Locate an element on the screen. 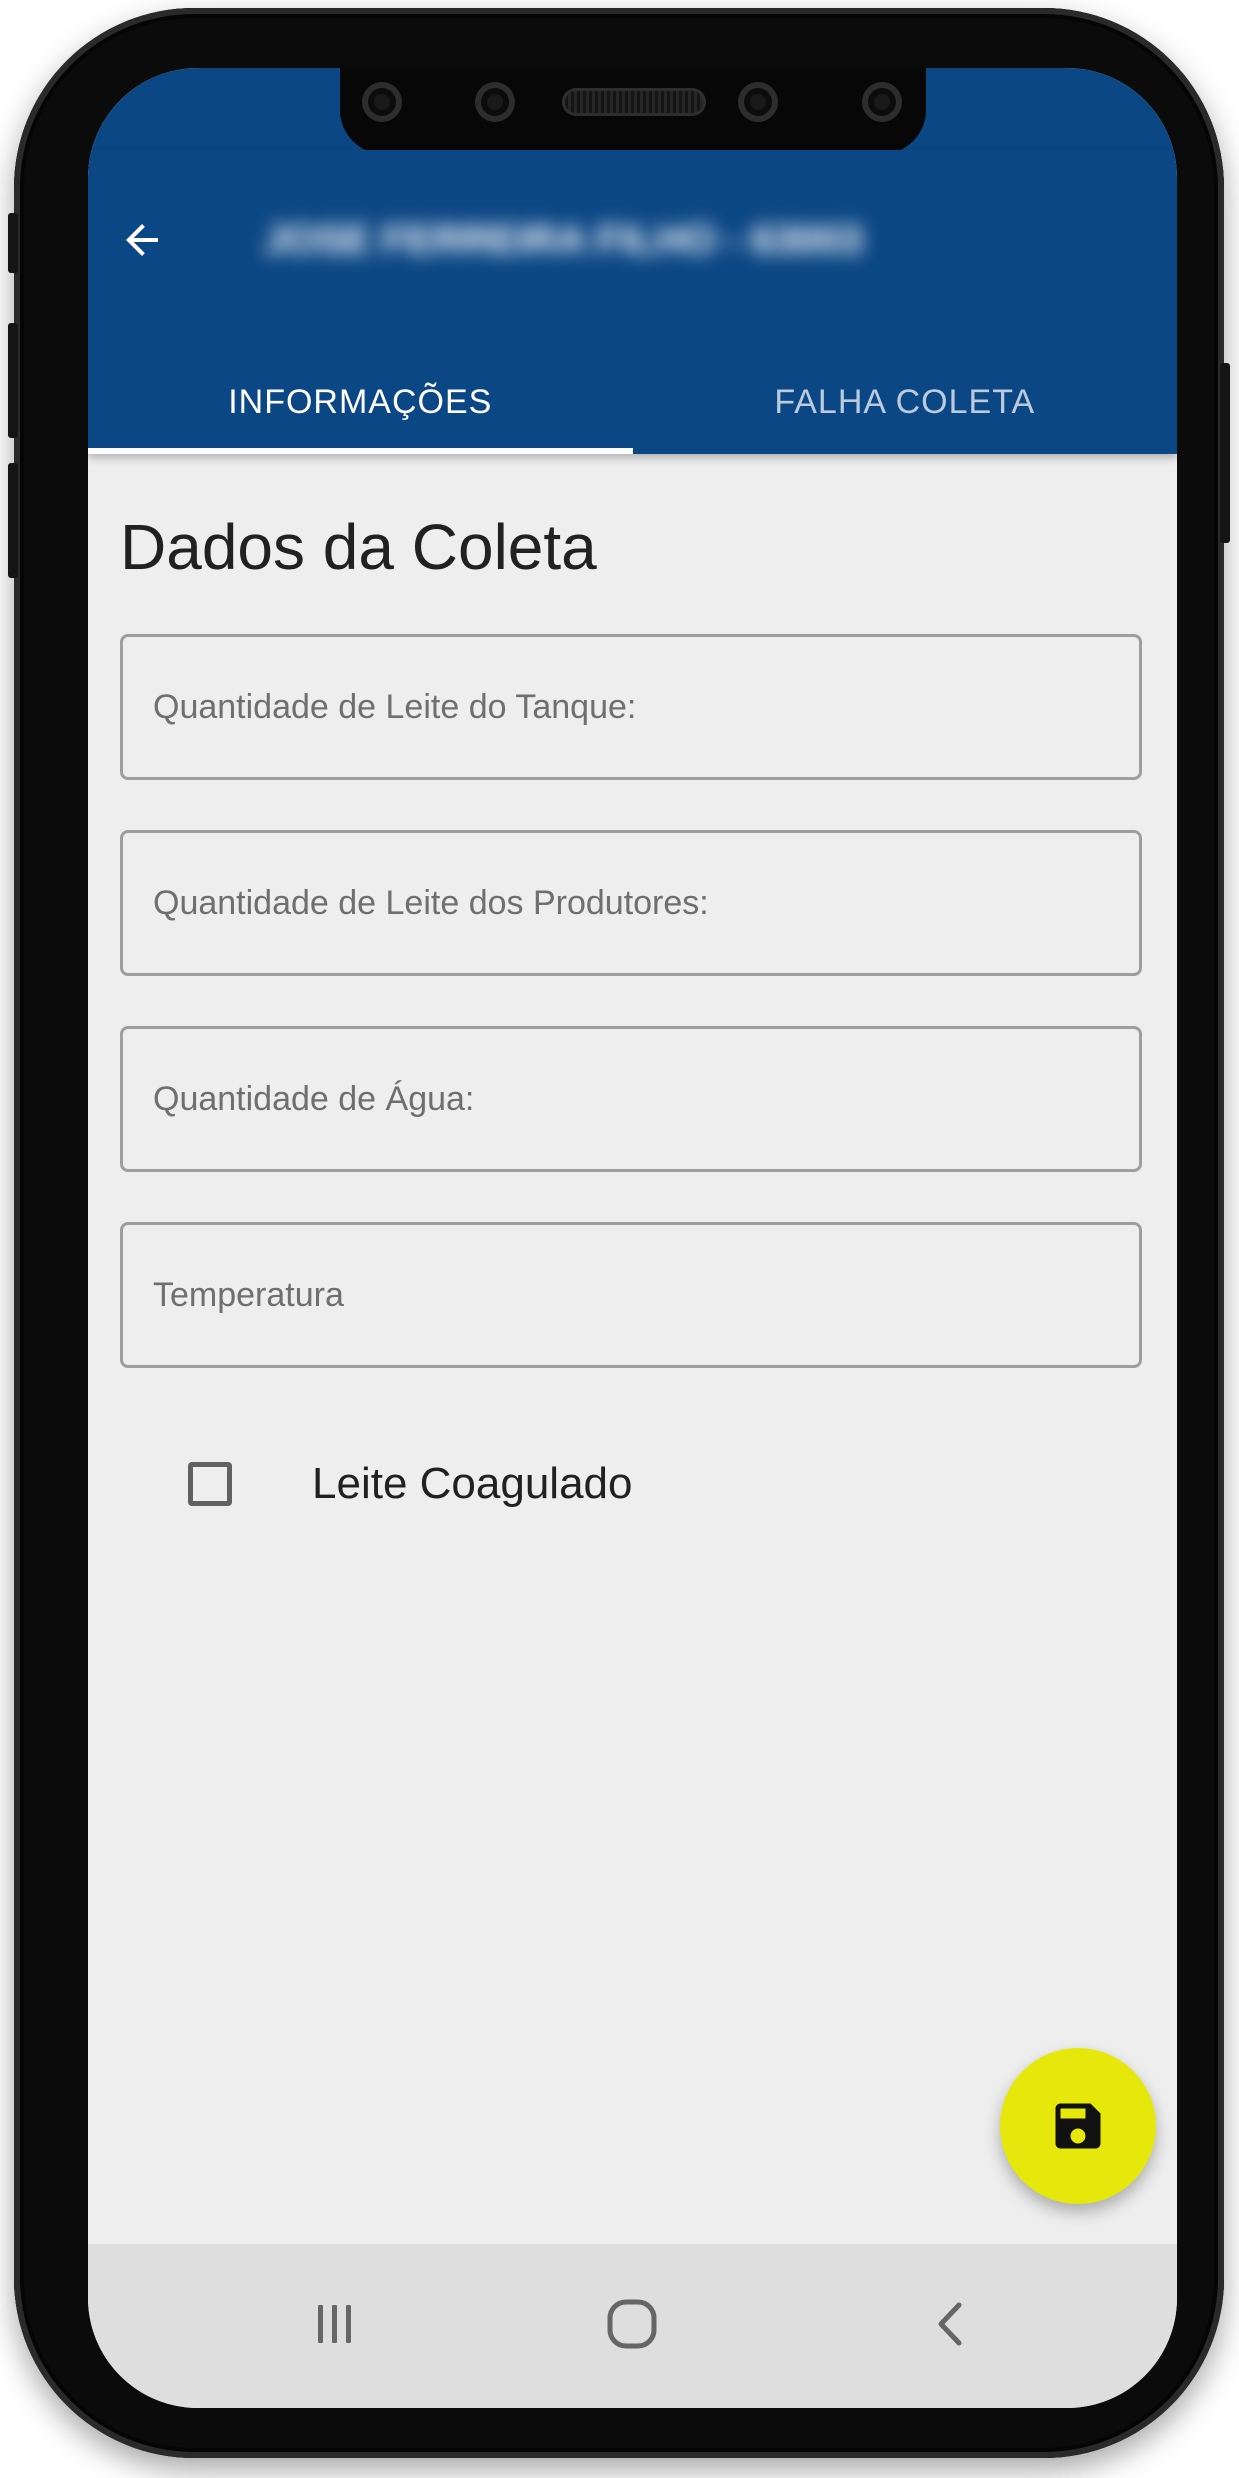  front-camera-icon is located at coordinates (758, 102).